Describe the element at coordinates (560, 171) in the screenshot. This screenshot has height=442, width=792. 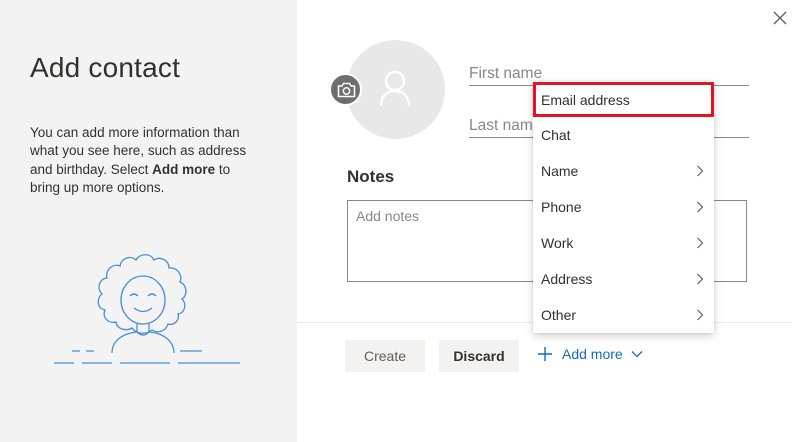
I see `menu-item-label: Name` at that location.